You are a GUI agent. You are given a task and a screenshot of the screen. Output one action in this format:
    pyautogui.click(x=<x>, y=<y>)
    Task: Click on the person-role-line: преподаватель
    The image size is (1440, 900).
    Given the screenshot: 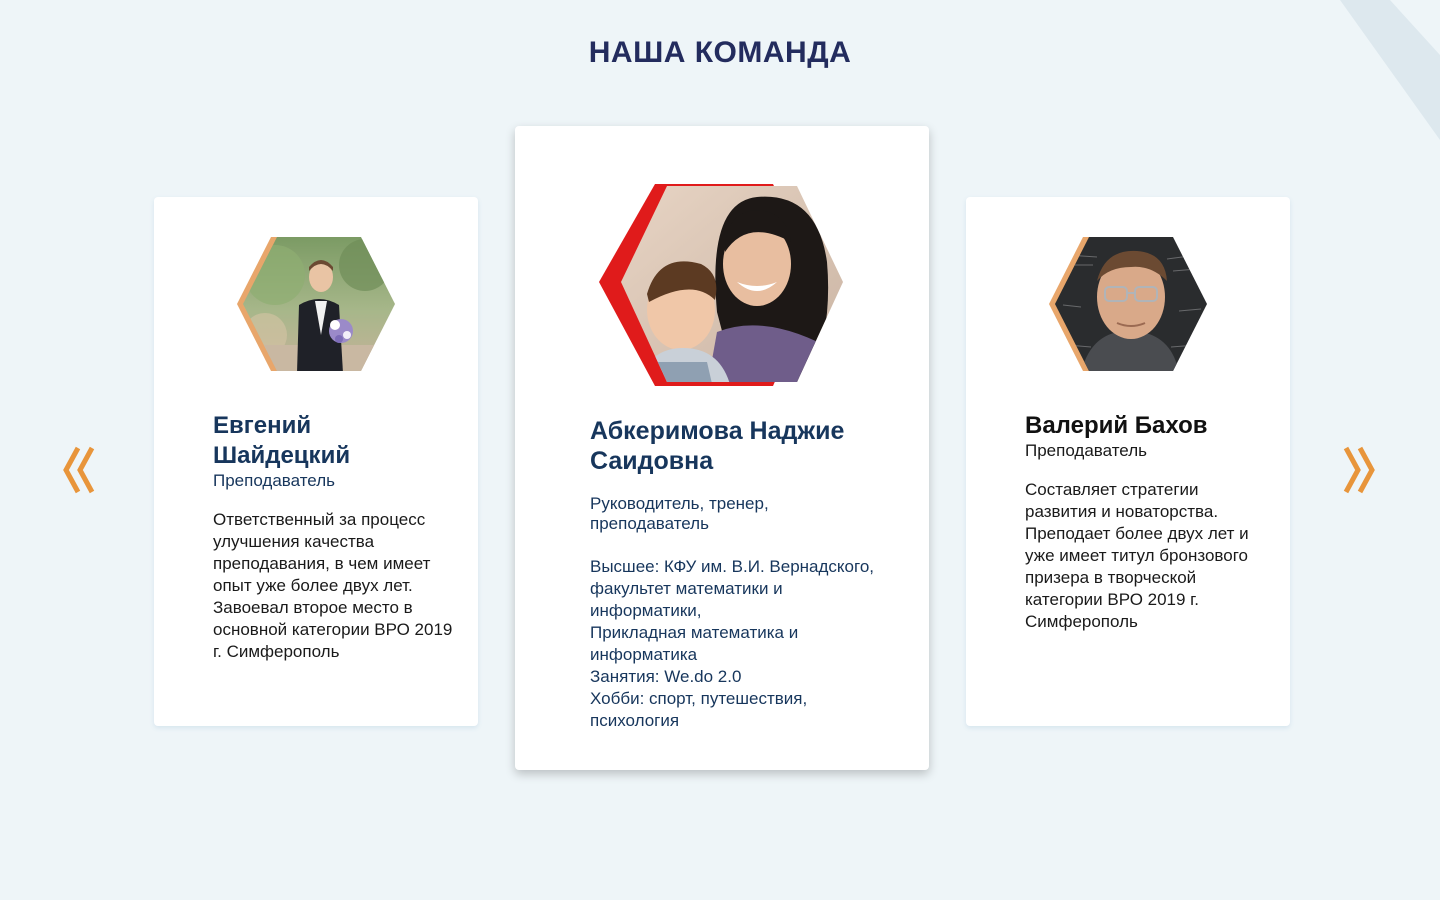 What is the action you would take?
    pyautogui.click(x=649, y=523)
    